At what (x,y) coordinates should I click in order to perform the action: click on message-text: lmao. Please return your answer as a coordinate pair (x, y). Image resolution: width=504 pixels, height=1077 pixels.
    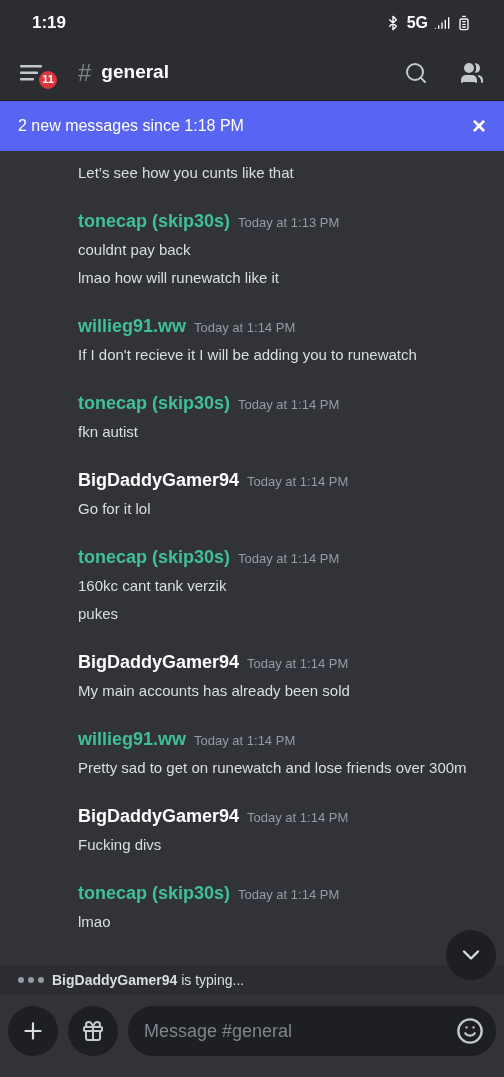
    Looking at the image, I should click on (95, 922).